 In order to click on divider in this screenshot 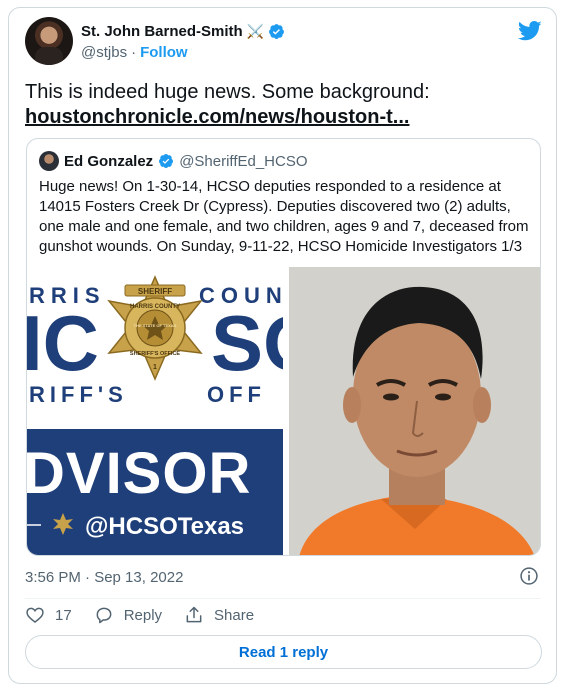, I will do `click(282, 598)`.